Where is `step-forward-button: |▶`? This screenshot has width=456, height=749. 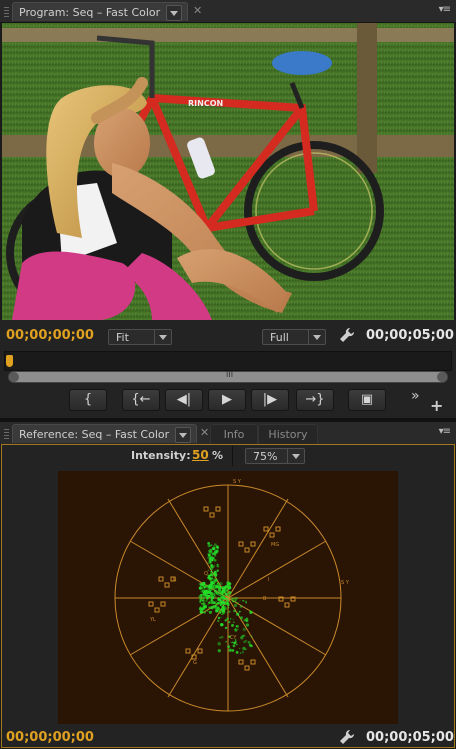 step-forward-button: |▶ is located at coordinates (270, 400).